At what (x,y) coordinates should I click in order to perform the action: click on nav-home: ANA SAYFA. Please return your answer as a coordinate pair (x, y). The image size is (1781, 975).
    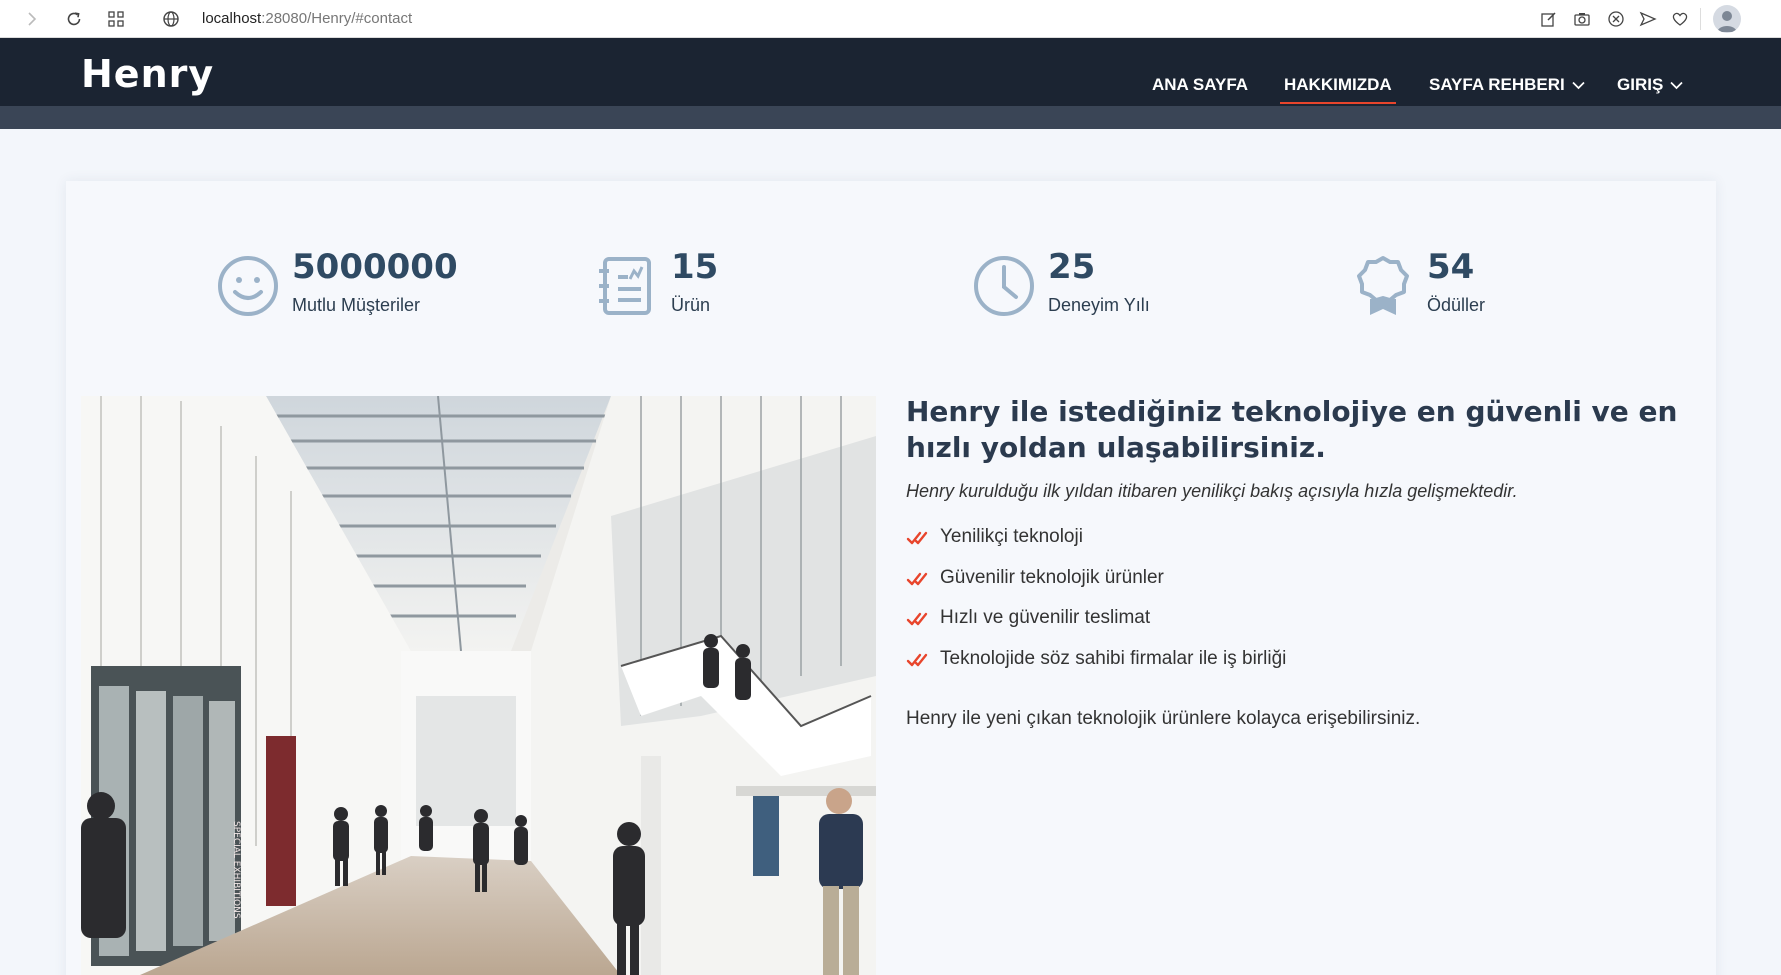
    Looking at the image, I should click on (1200, 85).